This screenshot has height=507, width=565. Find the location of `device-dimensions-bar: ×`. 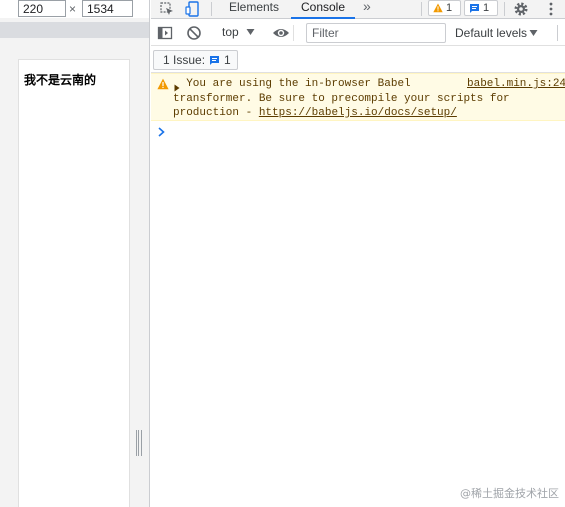

device-dimensions-bar: × is located at coordinates (74, 9).